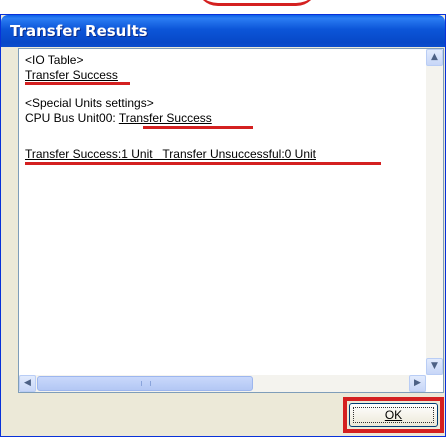 Image resolution: width=446 pixels, height=437 pixels. I want to click on horizontal-scroll-thumb, so click(145, 383).